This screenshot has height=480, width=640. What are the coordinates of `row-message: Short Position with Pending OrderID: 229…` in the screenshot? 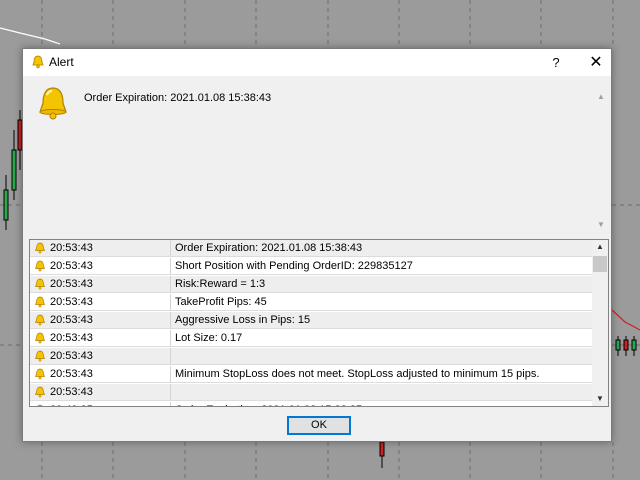 It's located at (294, 266).